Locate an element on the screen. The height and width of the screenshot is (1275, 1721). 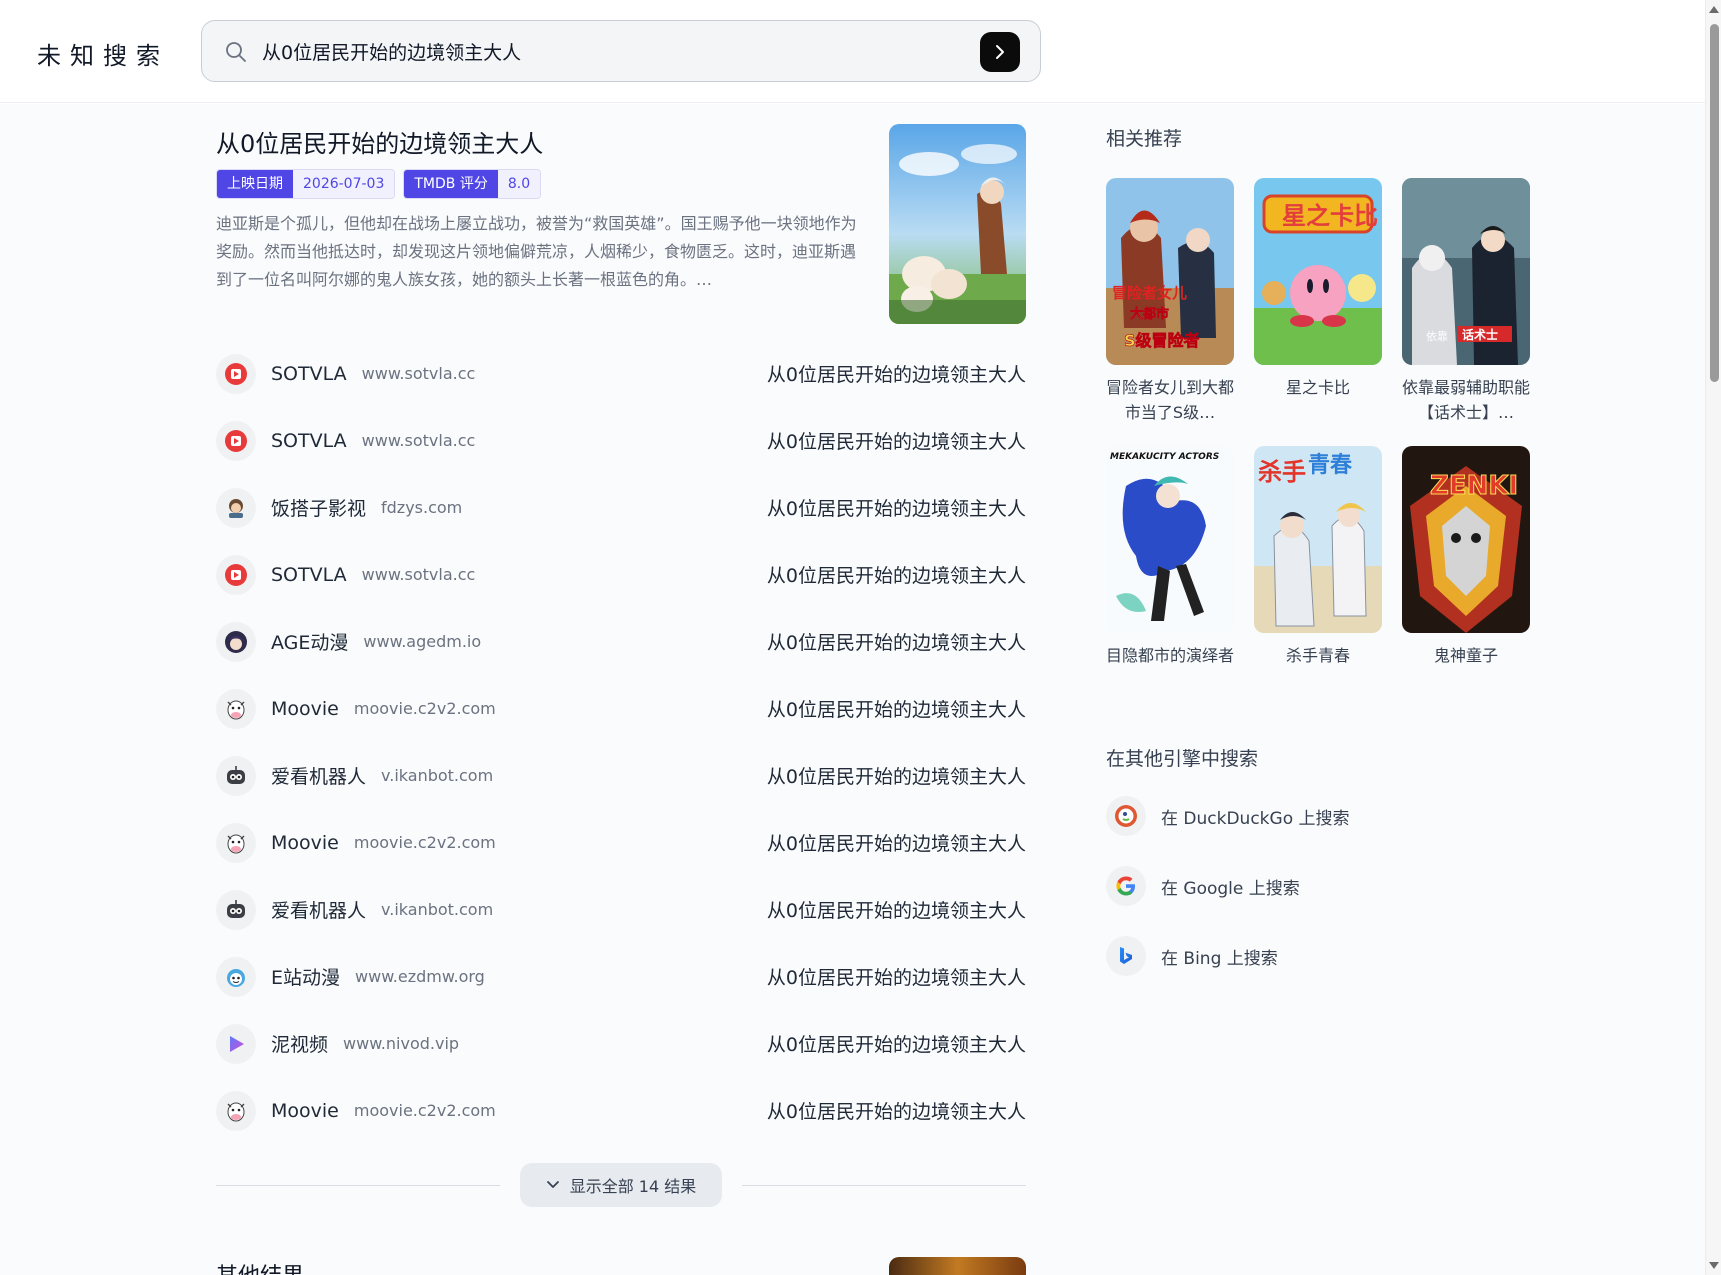
chevron-right-icon is located at coordinates (1000, 52).